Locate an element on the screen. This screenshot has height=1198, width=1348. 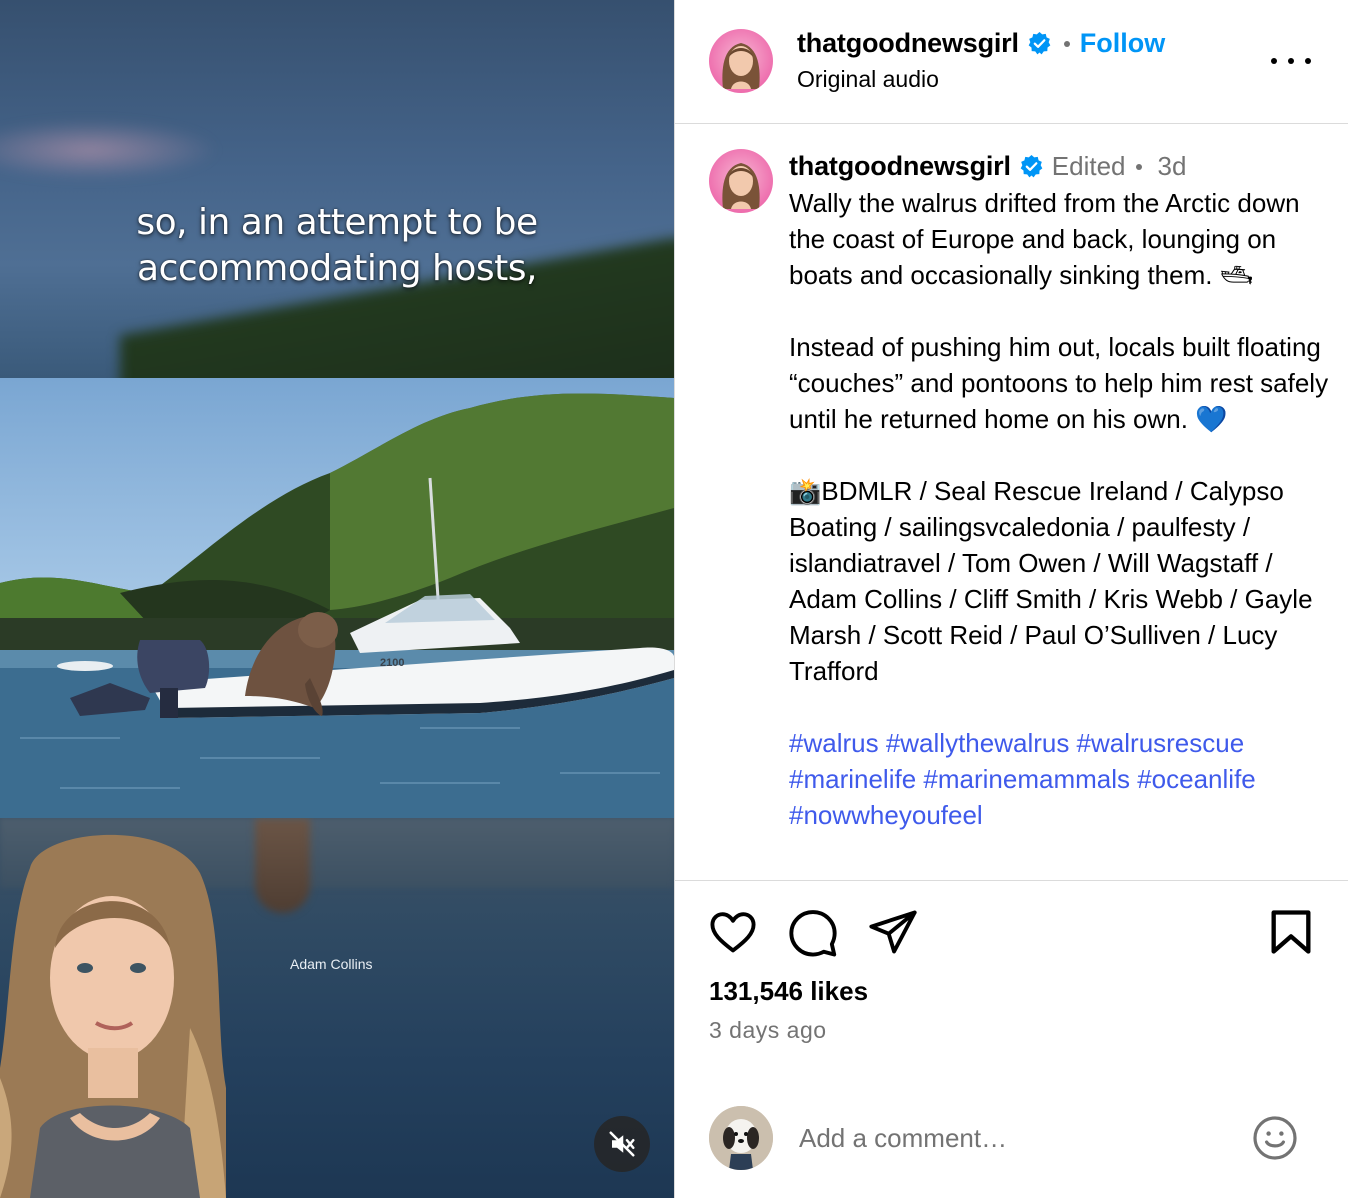
emoji-button is located at coordinates (1275, 1138).